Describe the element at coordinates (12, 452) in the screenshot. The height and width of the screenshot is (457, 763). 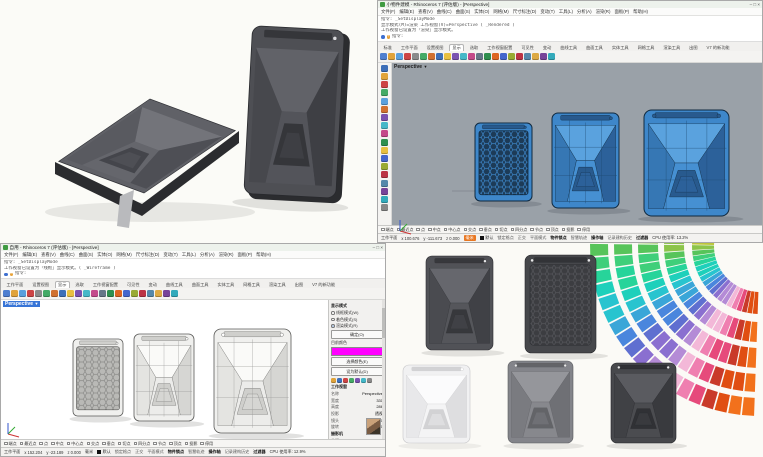
I see `cplane-menu: 工作平面` at that location.